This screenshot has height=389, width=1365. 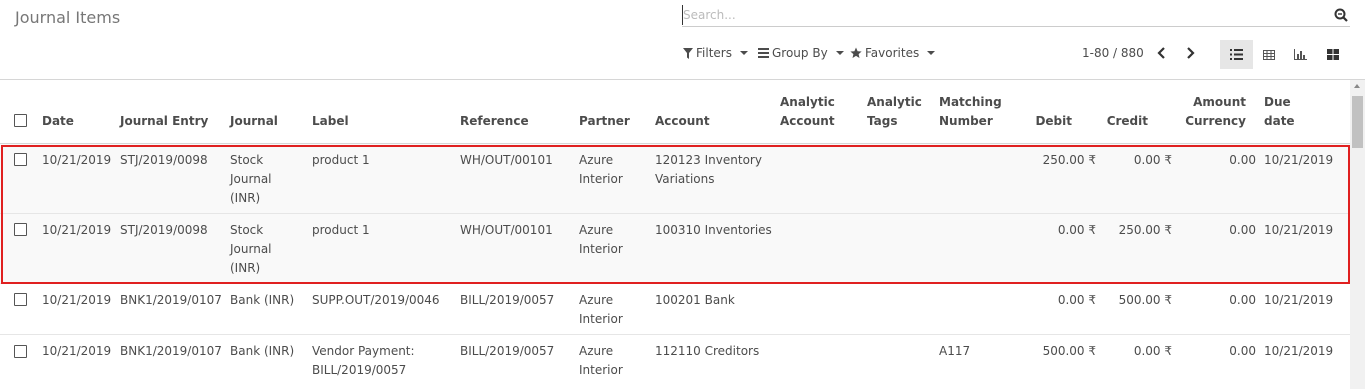 I want to click on column-header-due-date: Due date, so click(x=1279, y=112).